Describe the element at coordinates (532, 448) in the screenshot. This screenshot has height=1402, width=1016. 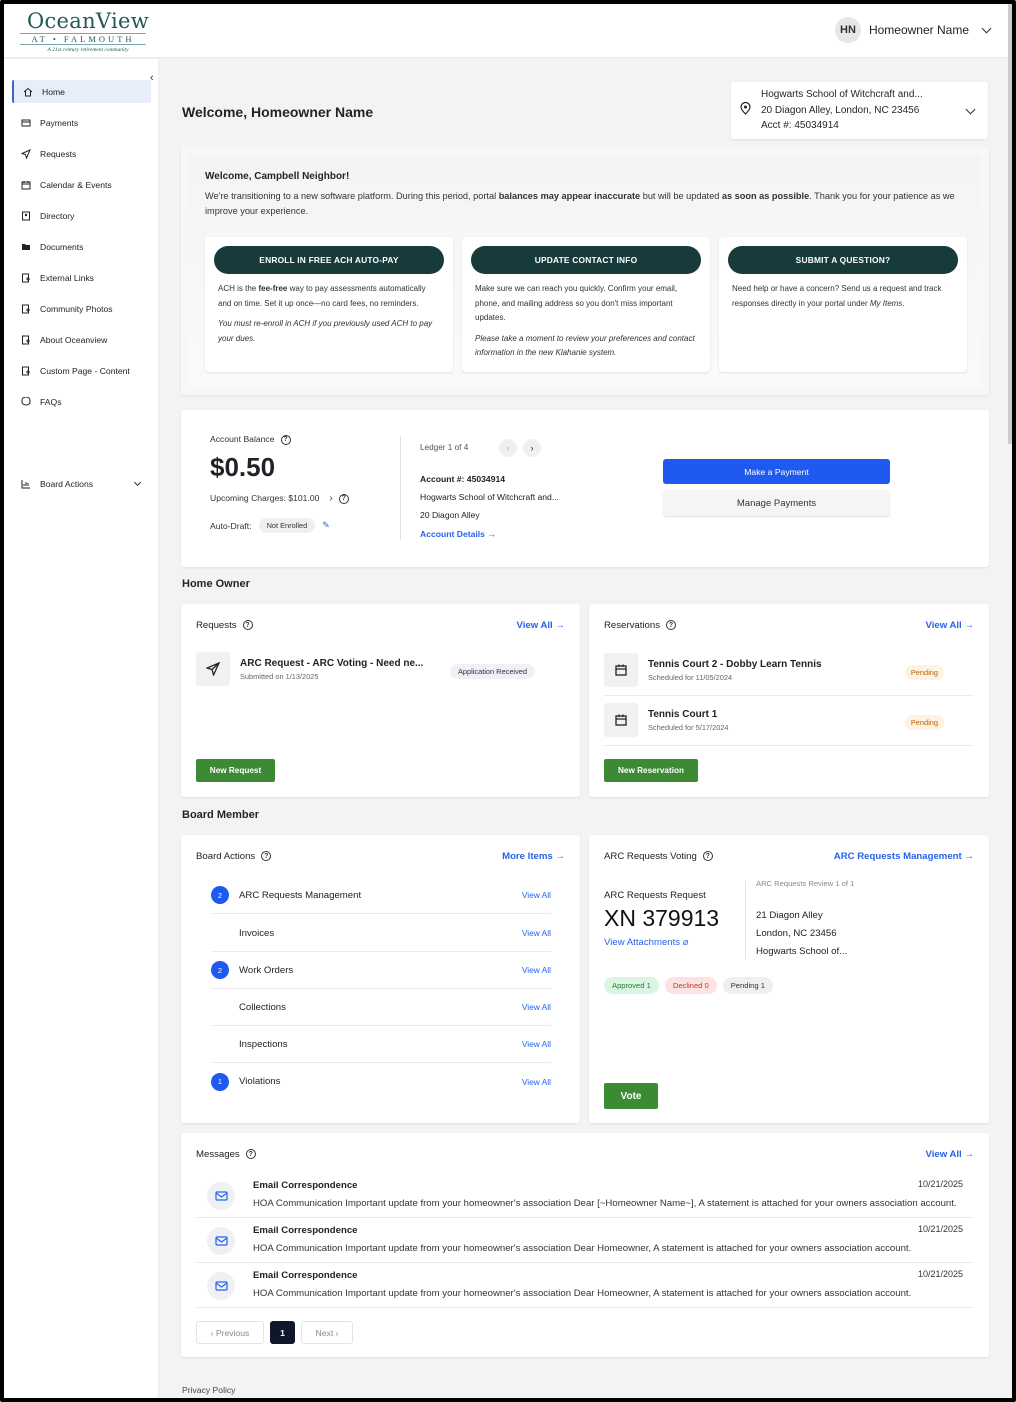
I see `ledger-next-button: ›` at that location.